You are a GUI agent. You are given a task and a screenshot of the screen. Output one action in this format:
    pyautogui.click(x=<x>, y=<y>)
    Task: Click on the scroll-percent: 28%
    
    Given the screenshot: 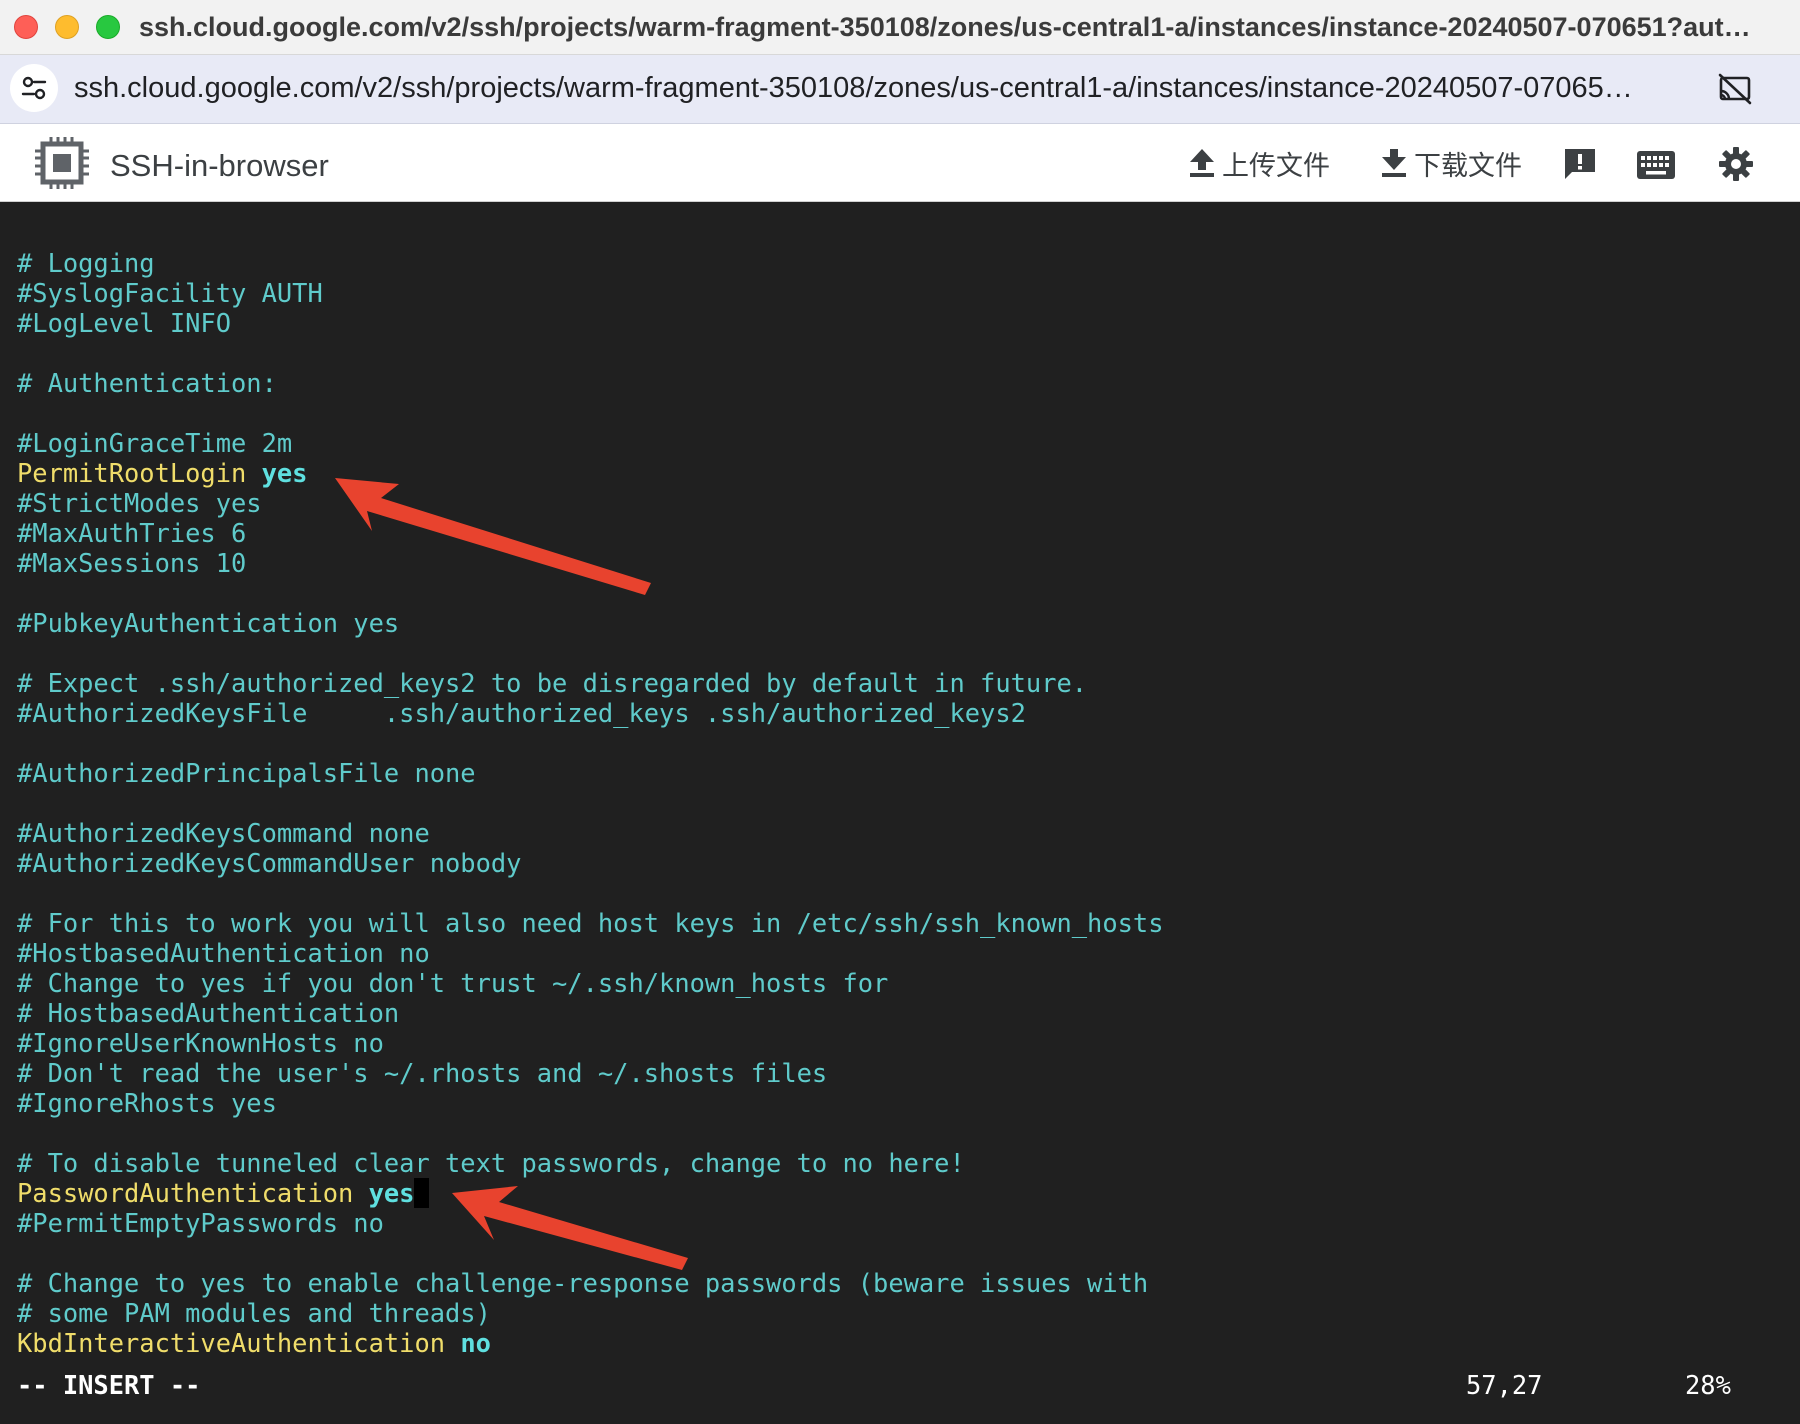 What is the action you would take?
    pyautogui.click(x=1708, y=1385)
    